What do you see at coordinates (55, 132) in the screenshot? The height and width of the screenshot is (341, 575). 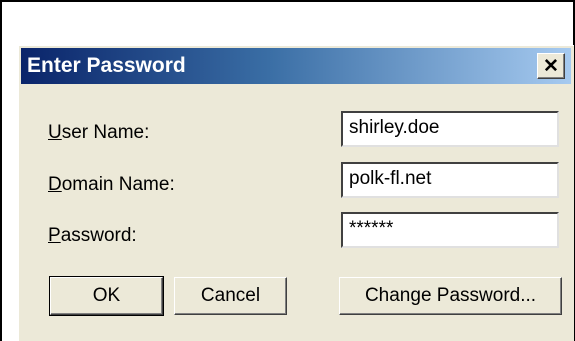 I see `user-name-label-accel: U` at bounding box center [55, 132].